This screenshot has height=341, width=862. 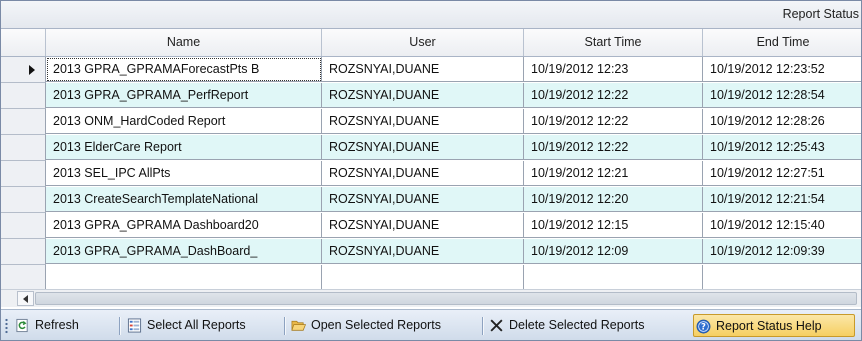 What do you see at coordinates (782, 147) in the screenshot?
I see `cell-end-time: 10/19/2012 12:25:43` at bounding box center [782, 147].